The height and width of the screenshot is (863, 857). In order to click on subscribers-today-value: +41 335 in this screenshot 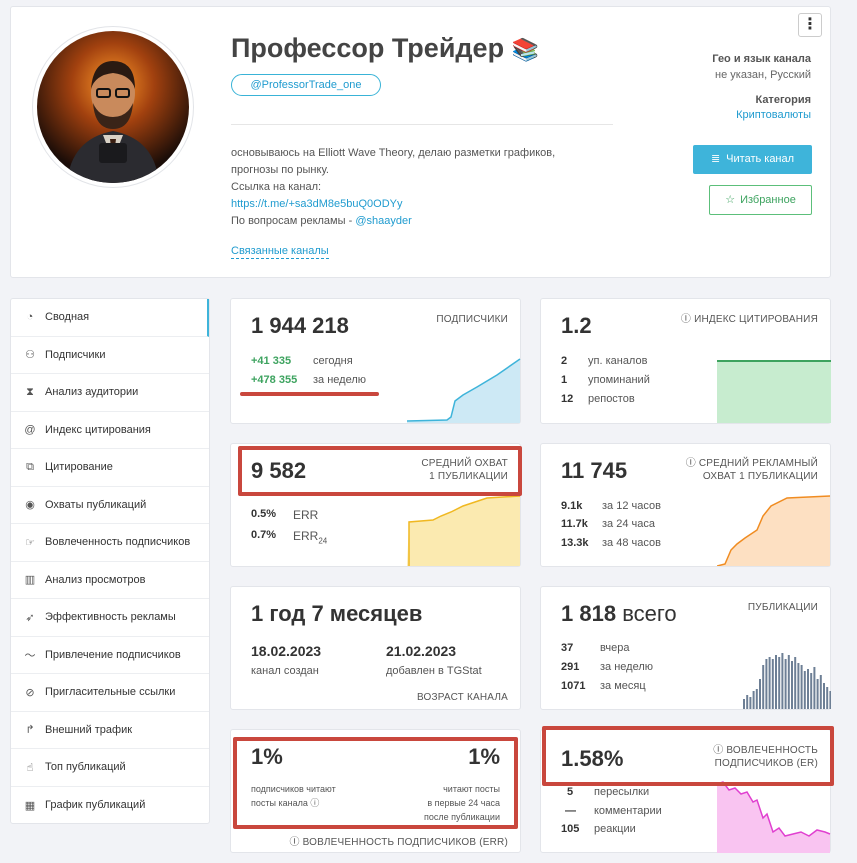, I will do `click(271, 361)`.